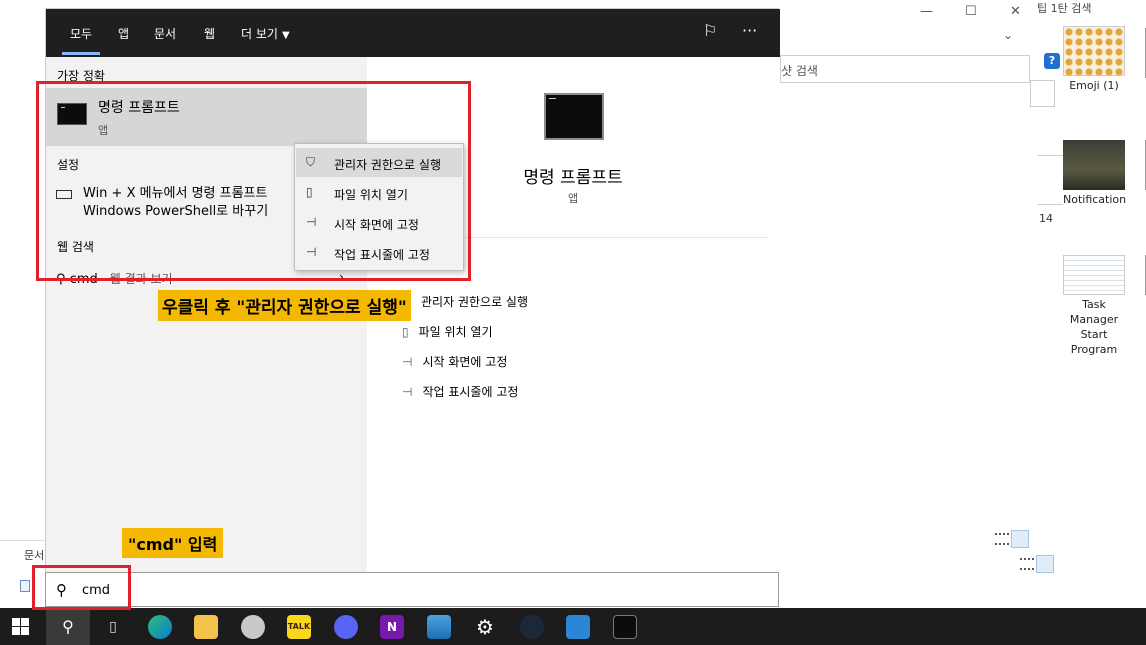  Describe the element at coordinates (485, 627) in the screenshot. I see `settings-icon: ⚙` at that location.